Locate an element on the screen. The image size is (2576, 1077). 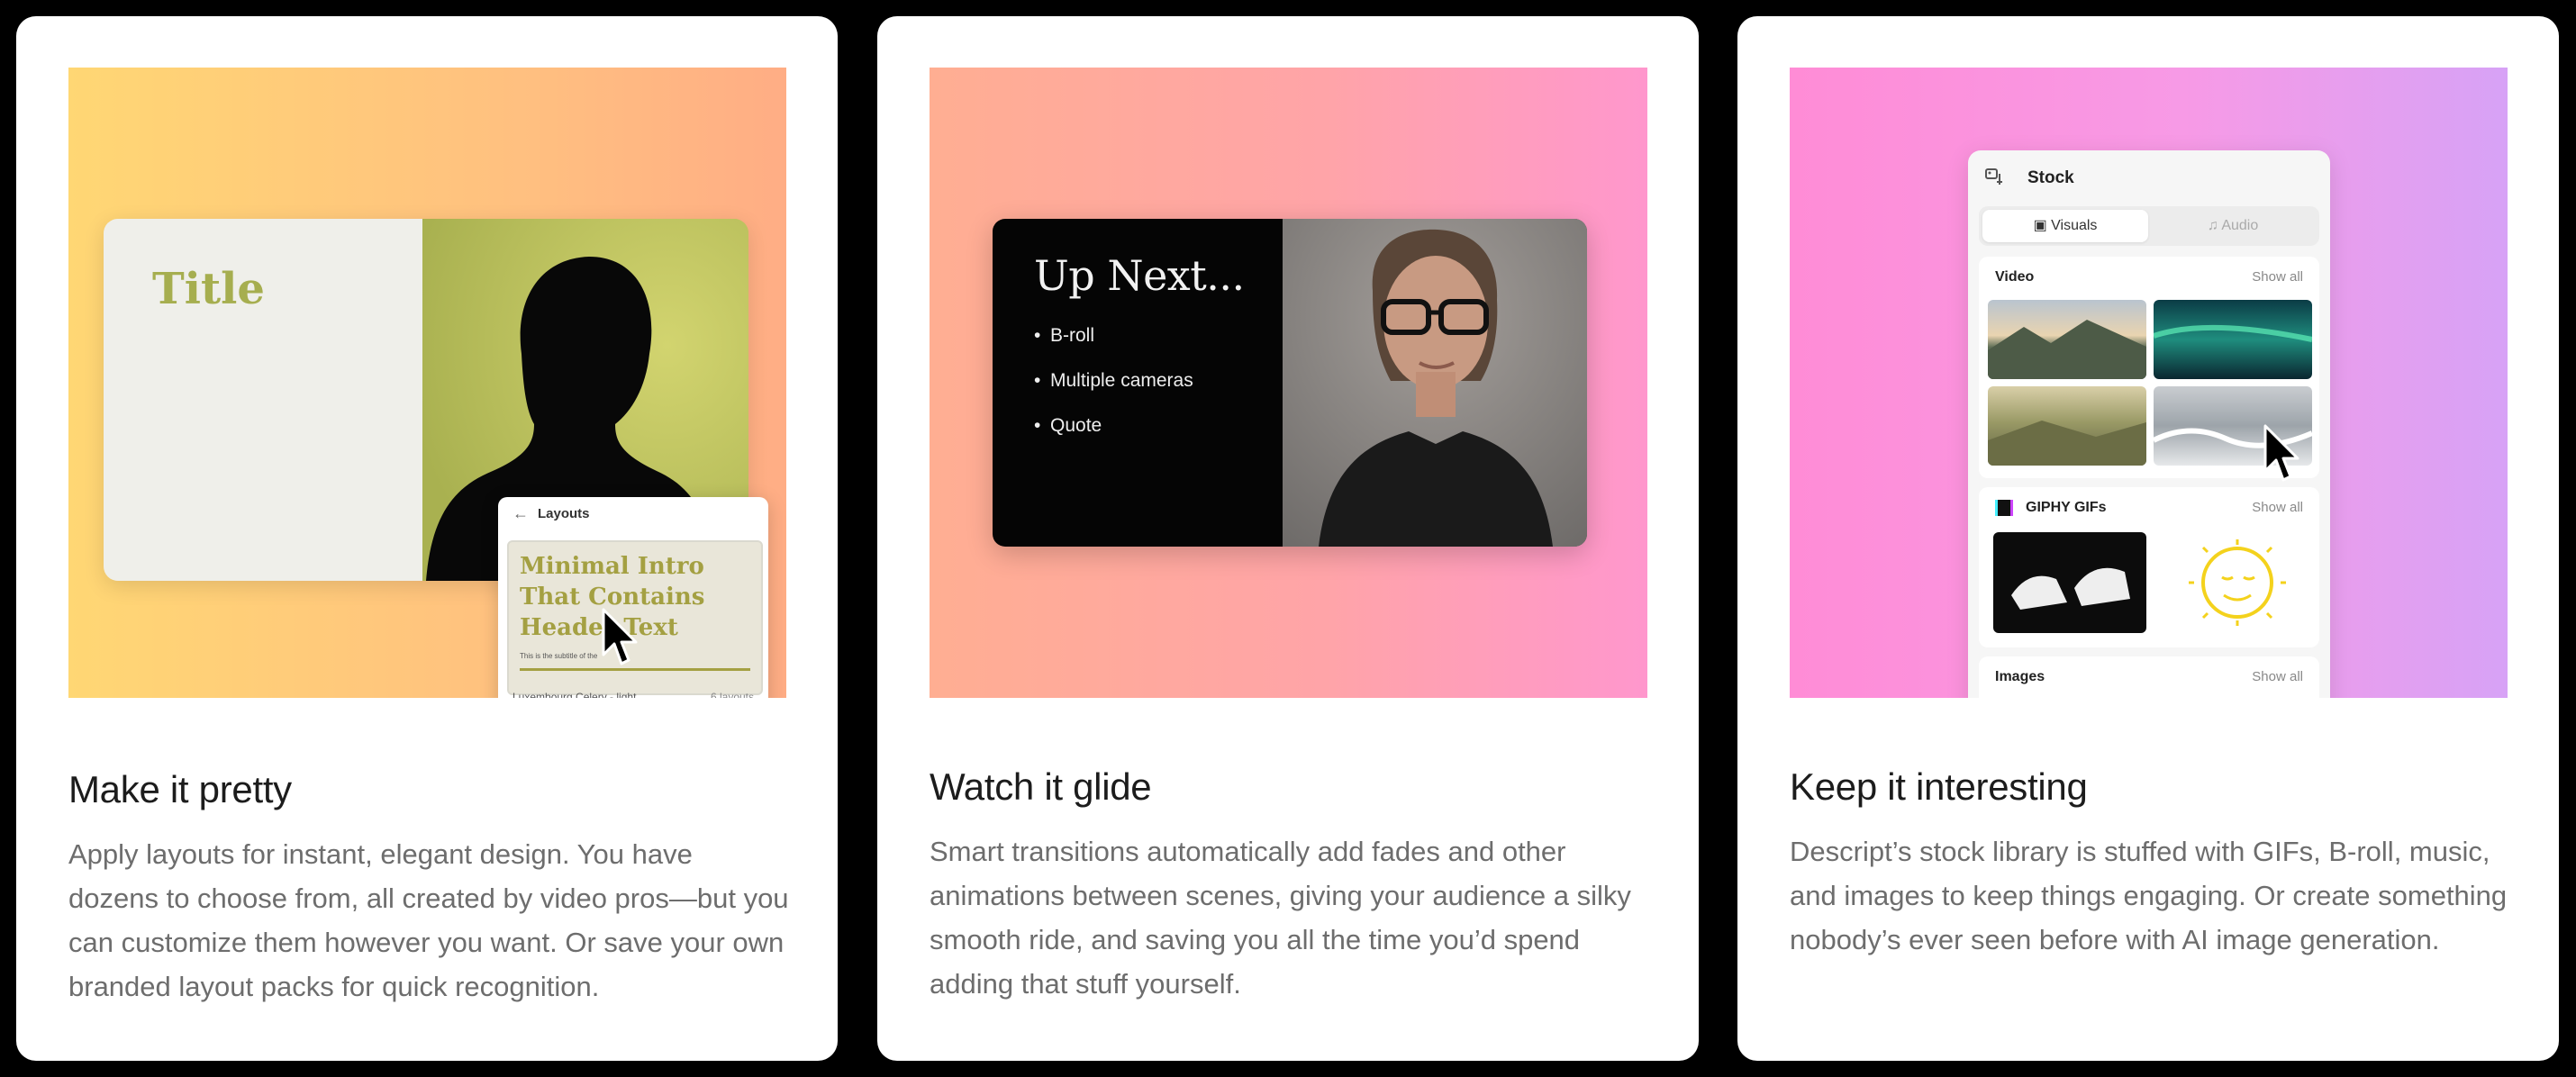
tab-audio: ♫ Audio is located at coordinates (2233, 226).